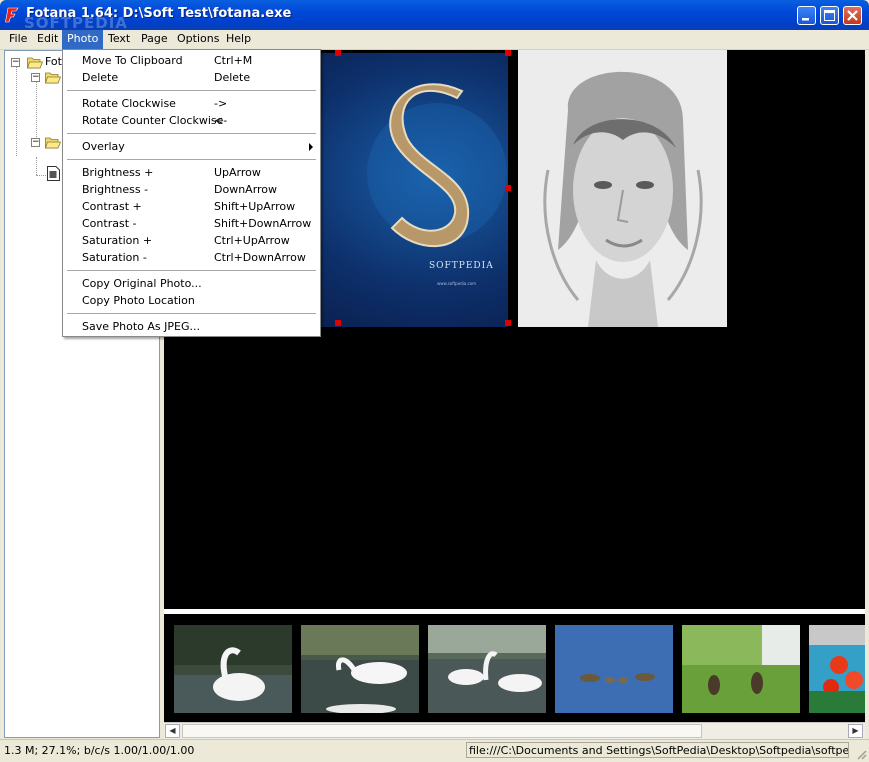  I want to click on menu-item-contrast-minus: Contrast - Shift+DownArrow, so click(191, 223).